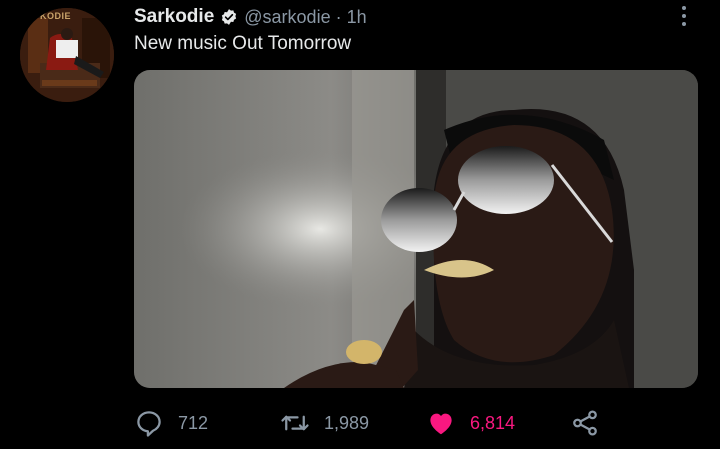 The image size is (720, 449). I want to click on share-icon, so click(585, 423).